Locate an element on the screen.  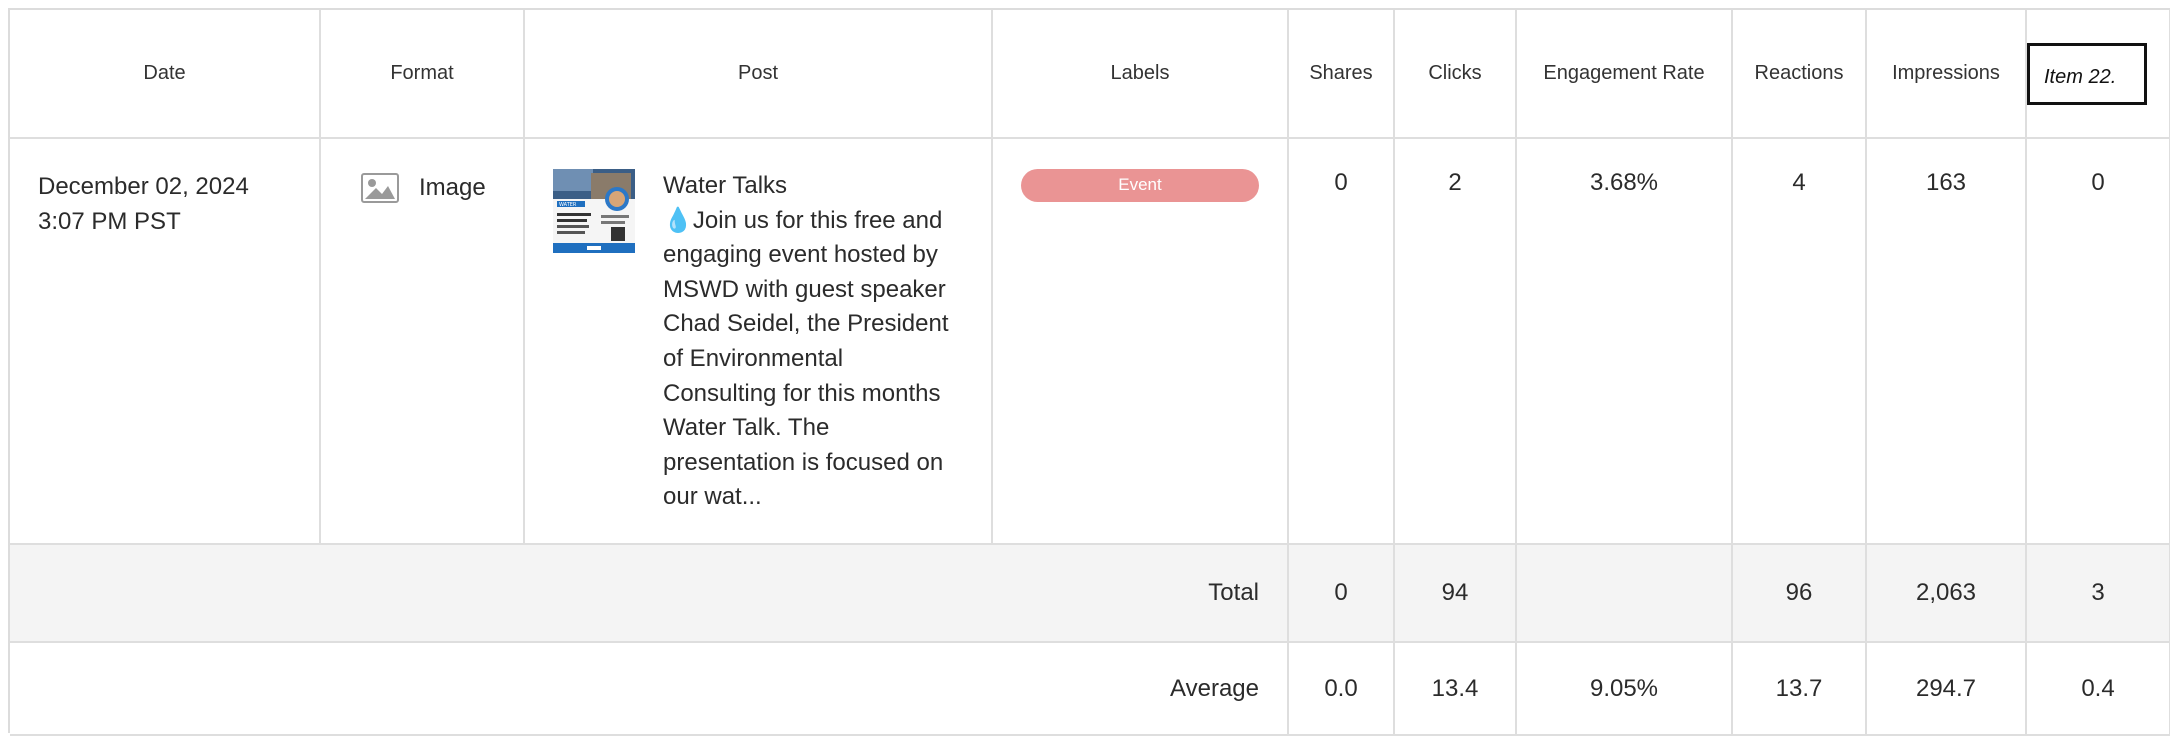
column-header-labels: Labels is located at coordinates (1140, 74).